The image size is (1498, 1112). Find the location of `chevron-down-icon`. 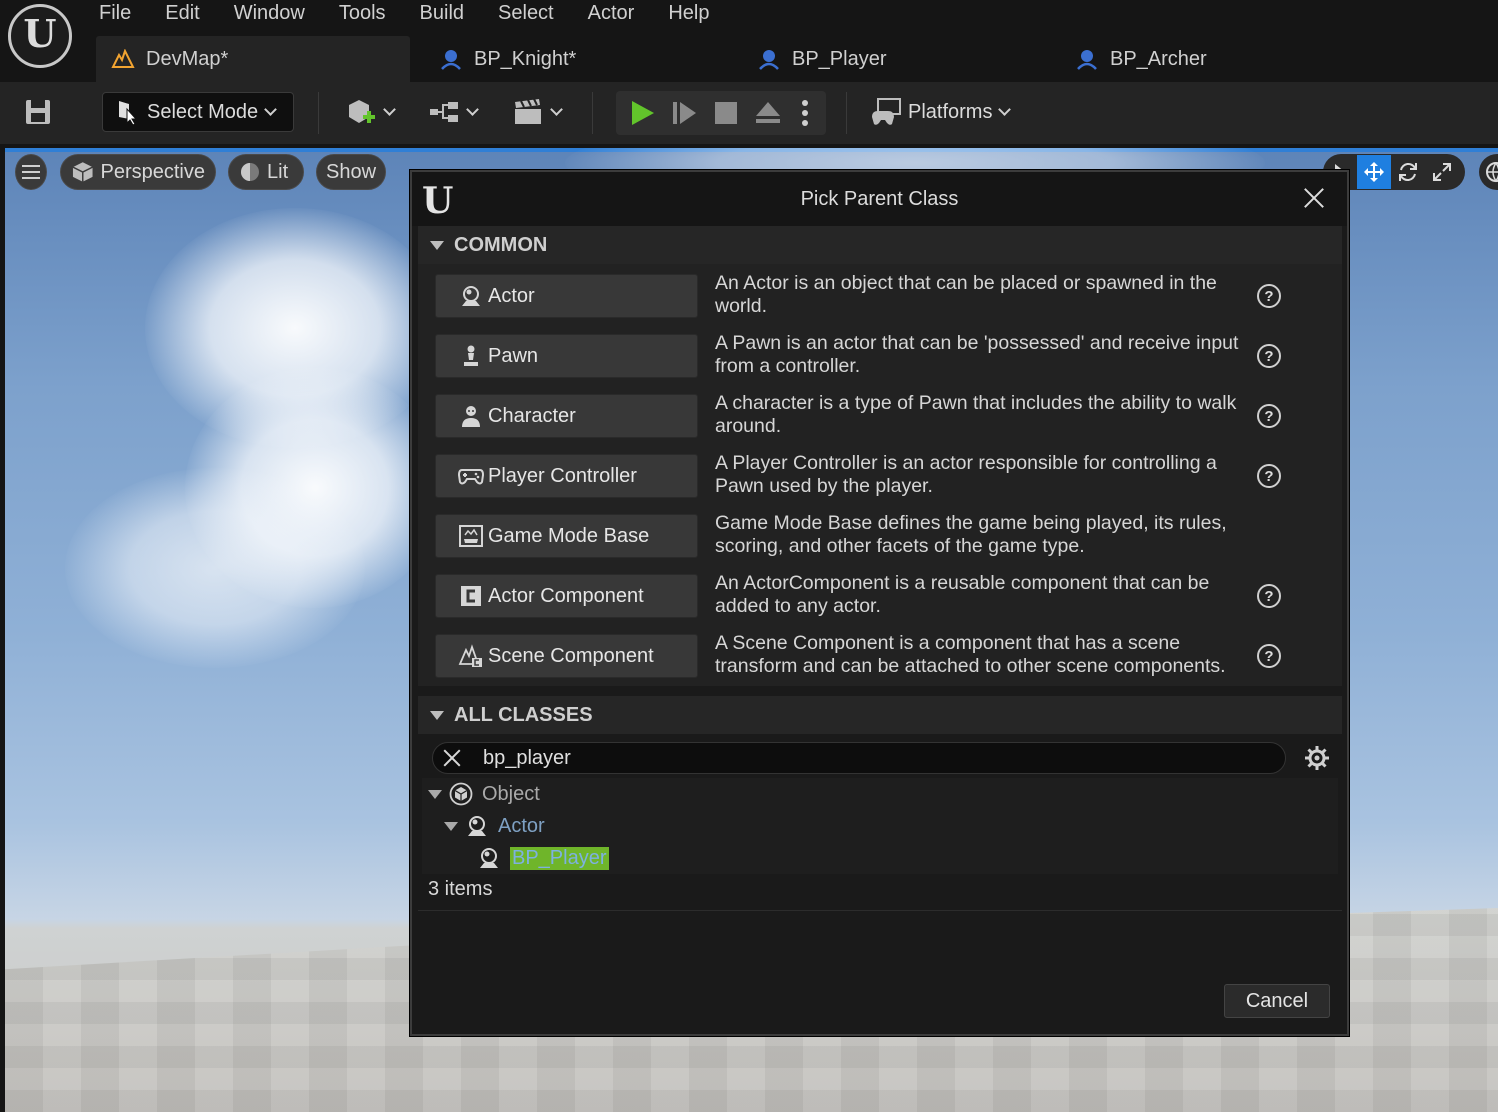

chevron-down-icon is located at coordinates (556, 109).